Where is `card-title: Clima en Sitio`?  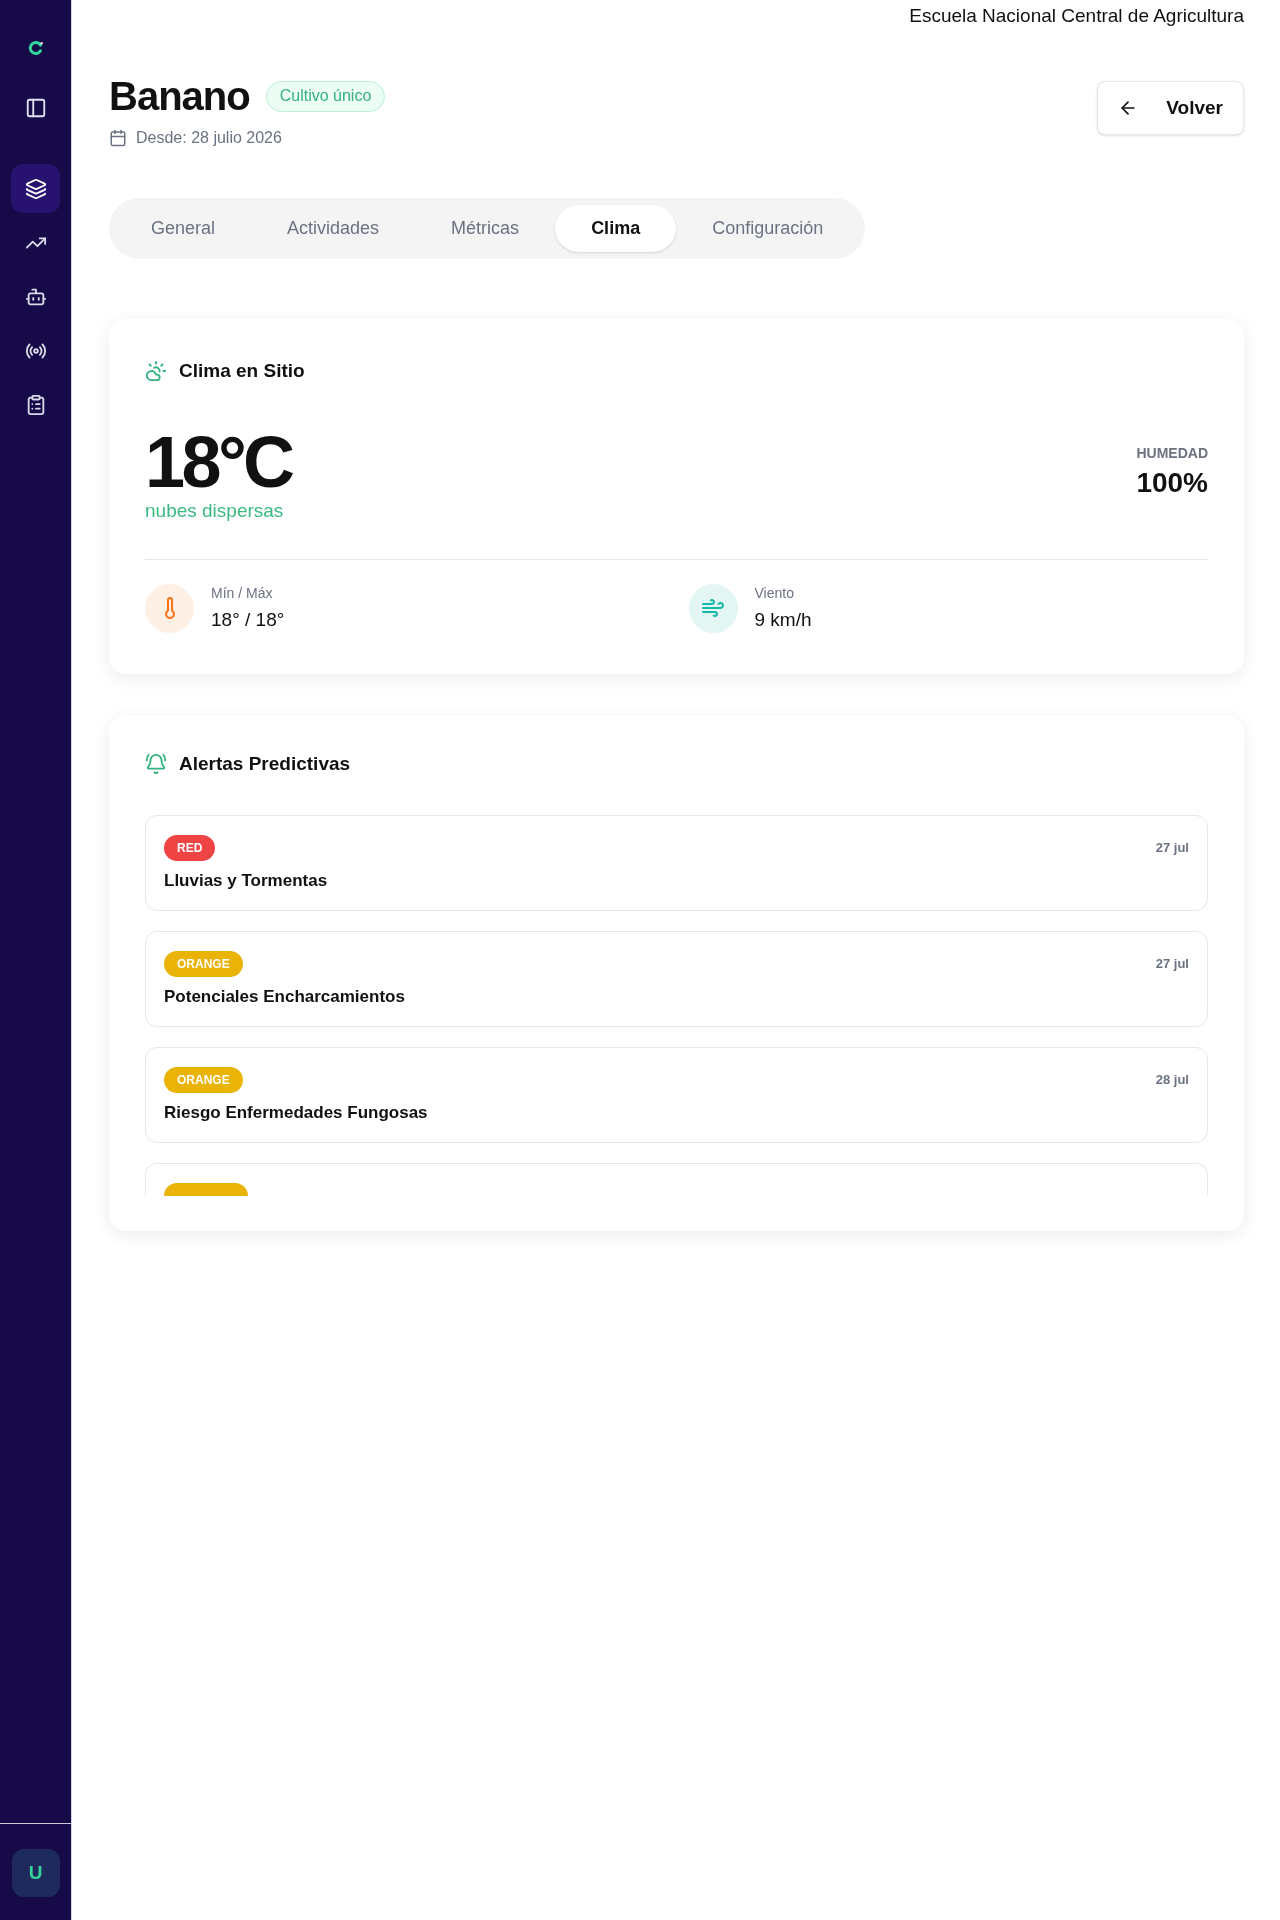
card-title: Clima en Sitio is located at coordinates (242, 370).